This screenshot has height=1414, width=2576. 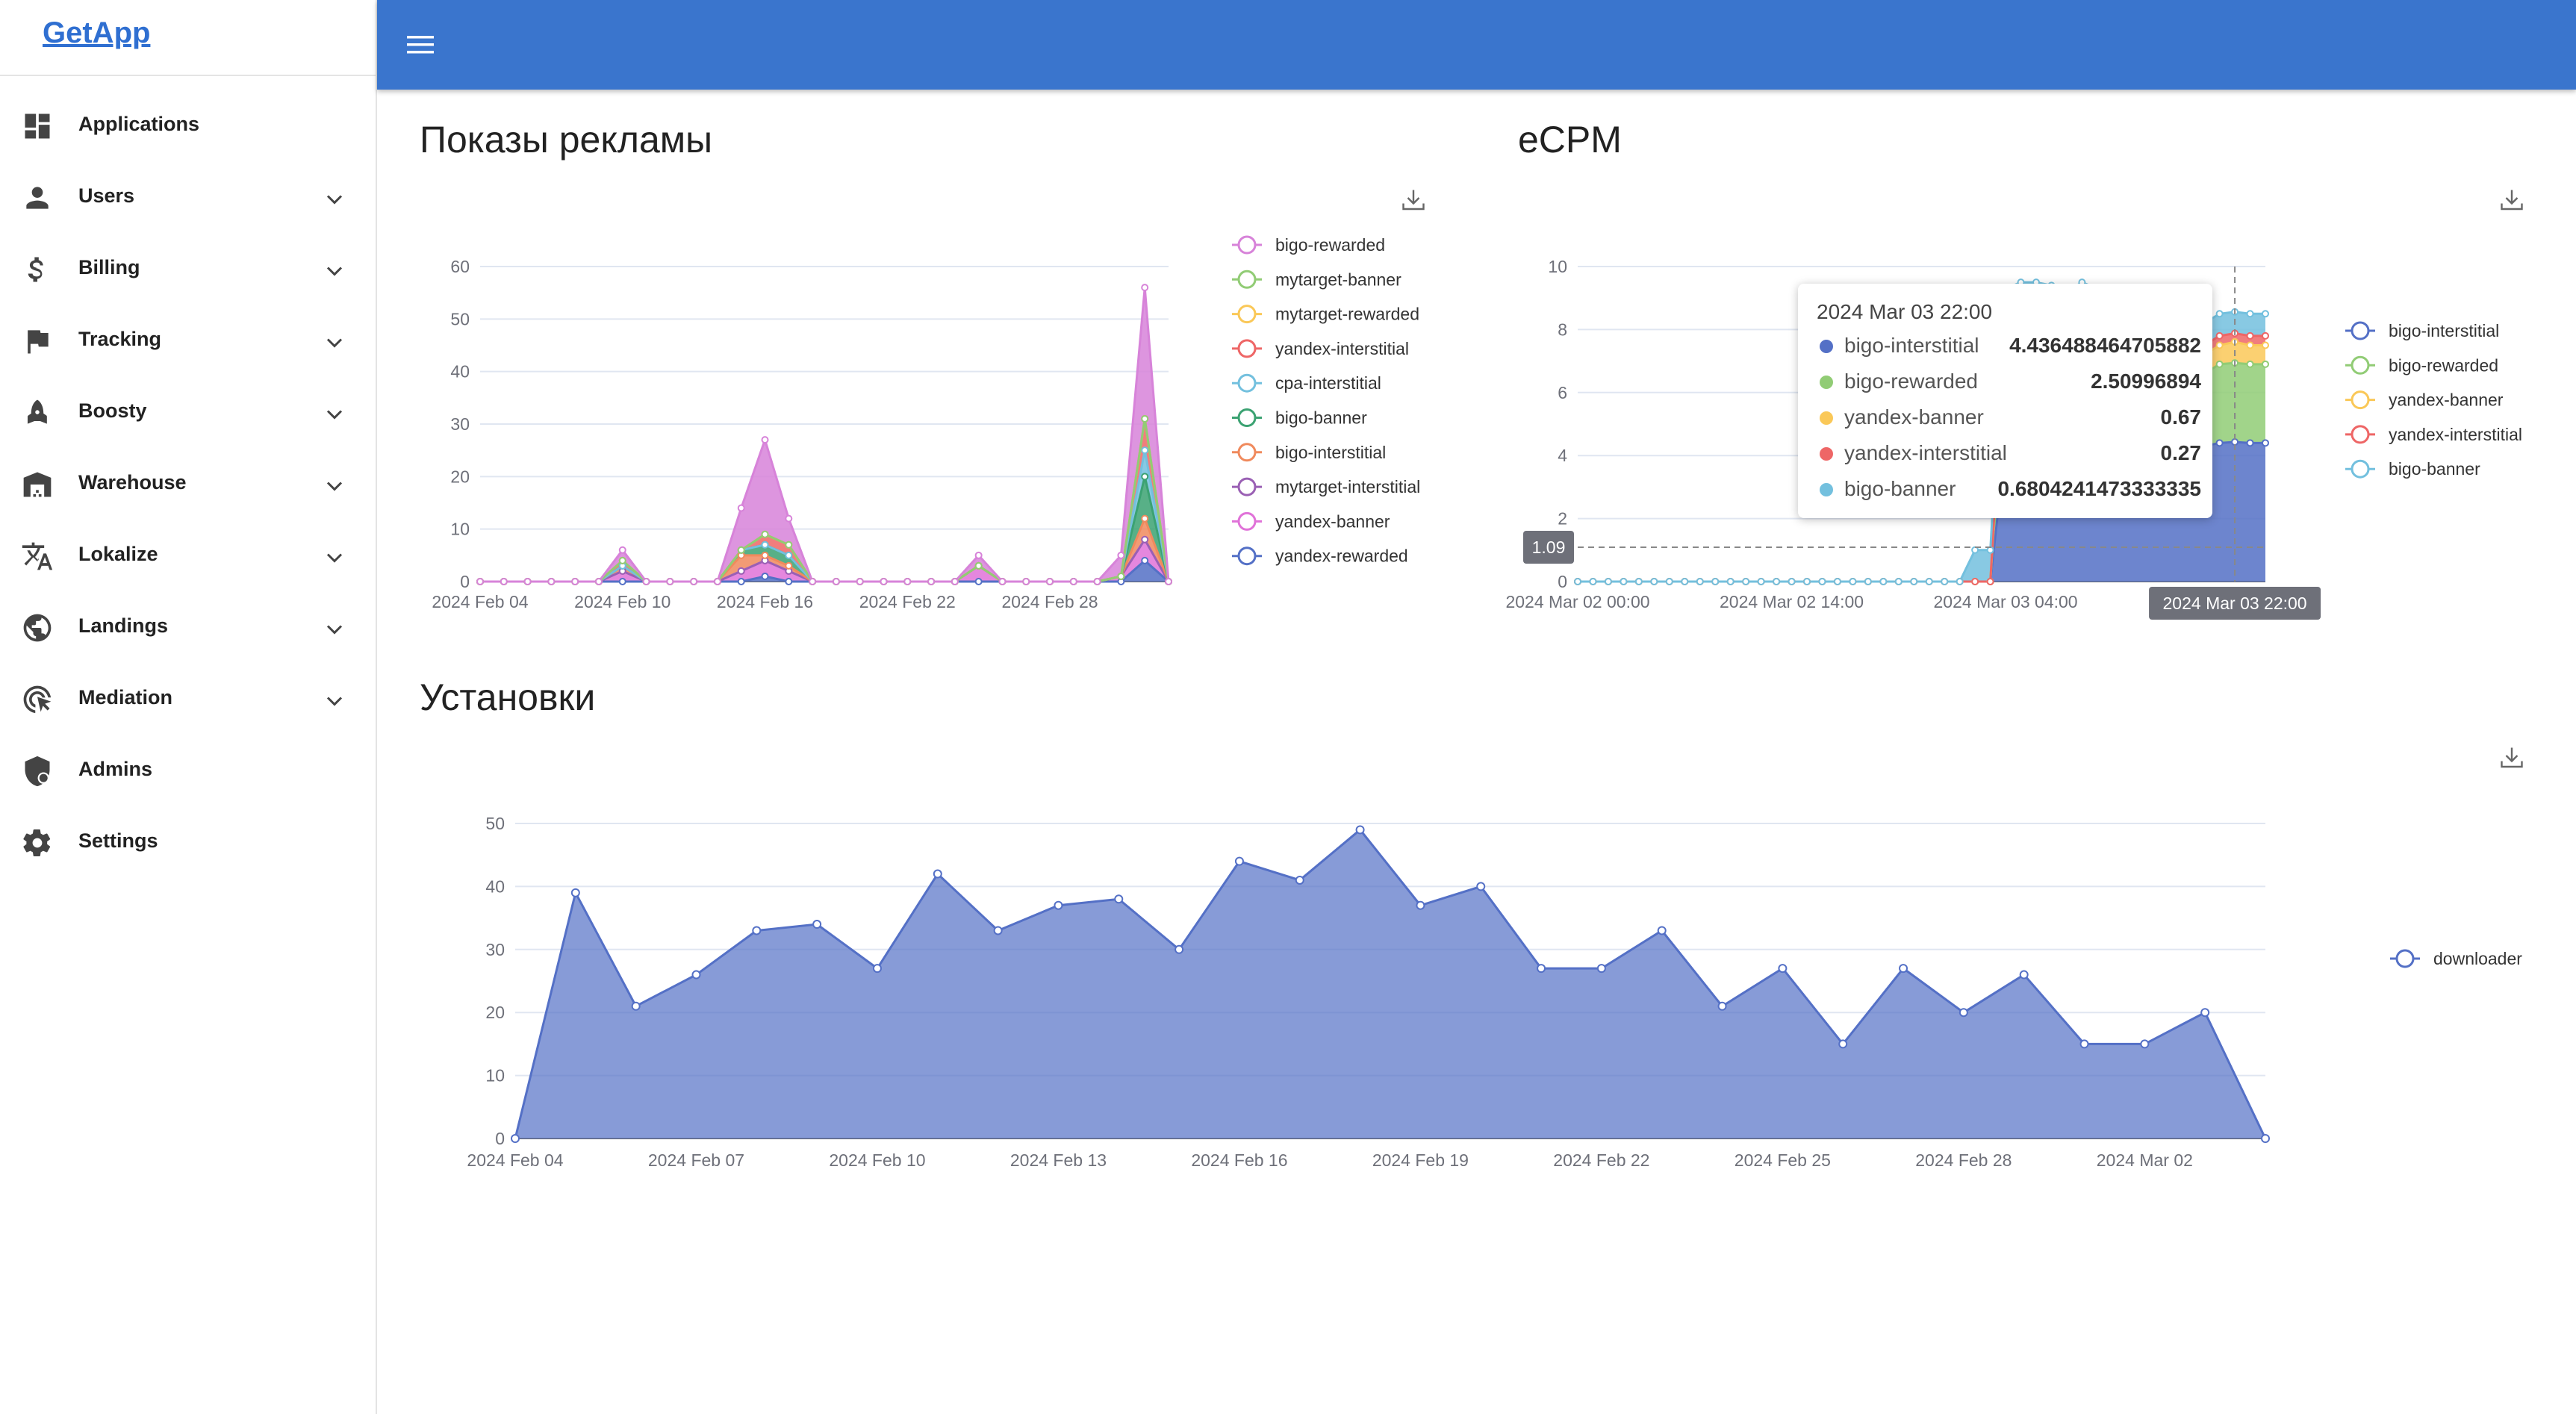 What do you see at coordinates (2009, 381) in the screenshot?
I see `tooltip-row: bigo-rewarded 2.50996894` at bounding box center [2009, 381].